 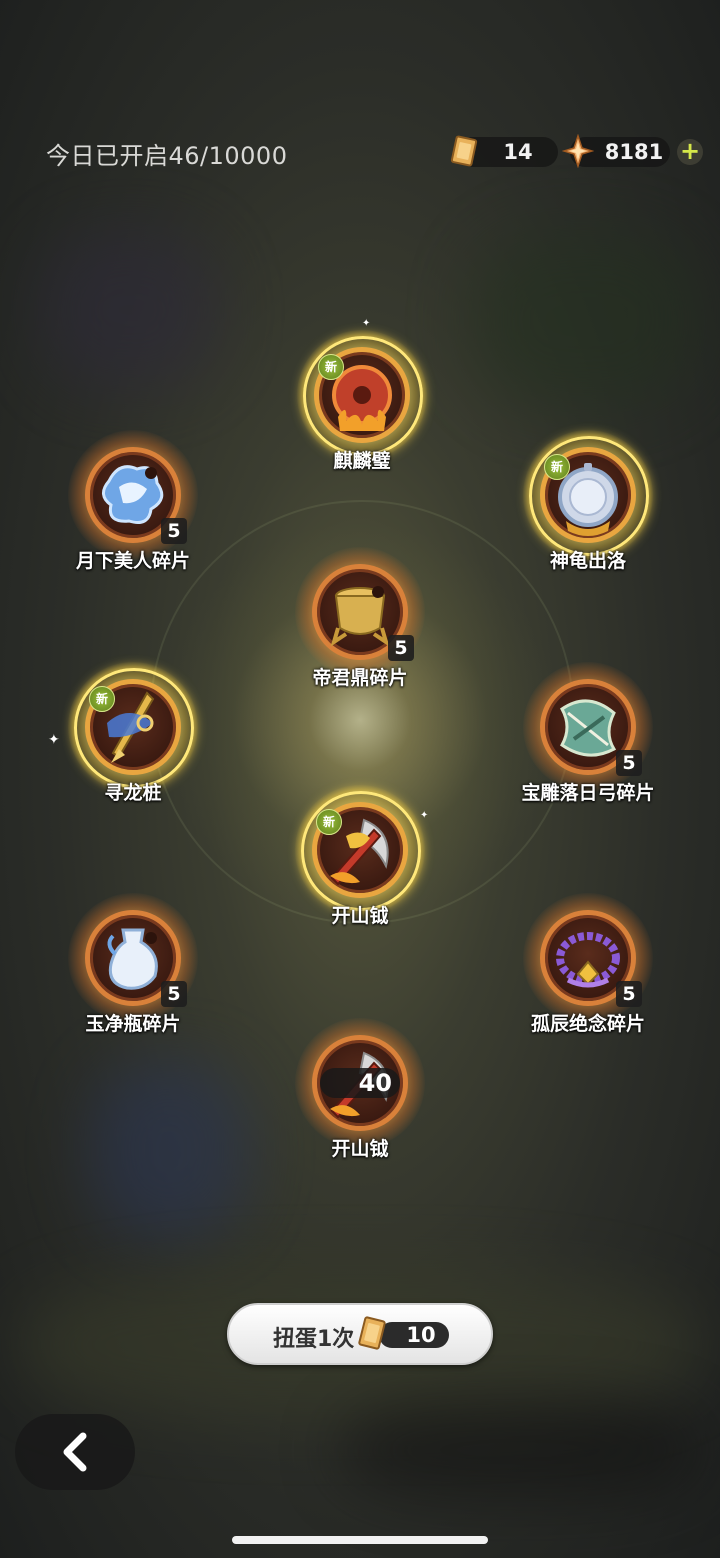 I want to click on draw-once-button: 扭蛋1次 10, so click(x=360, y=1334).